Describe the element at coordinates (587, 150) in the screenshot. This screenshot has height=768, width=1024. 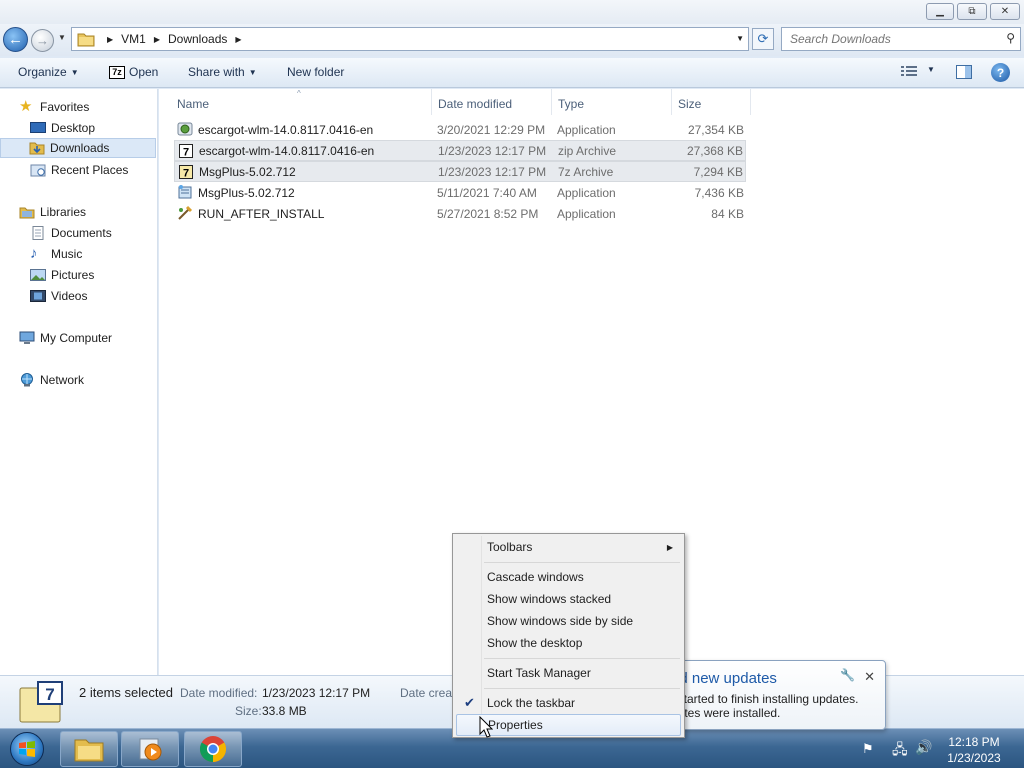
I see `file-type: zip Archive` at that location.